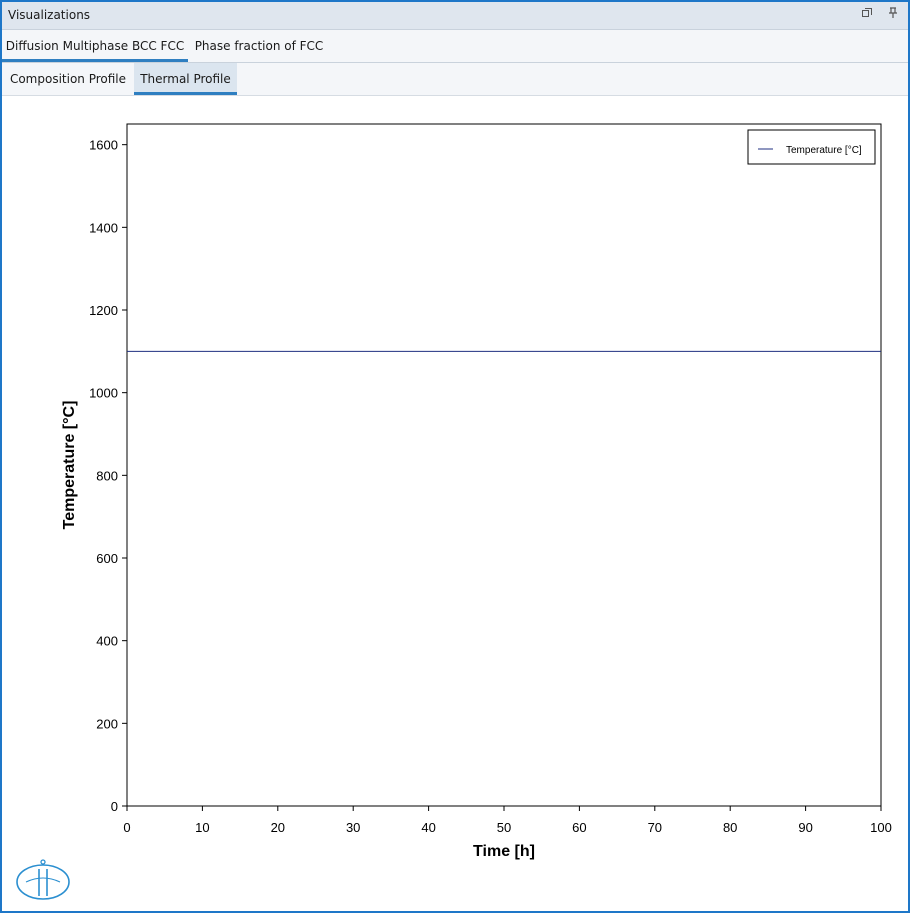 The width and height of the screenshot is (910, 913). What do you see at coordinates (103, 145) in the screenshot?
I see `y-tick-label: 1600` at bounding box center [103, 145].